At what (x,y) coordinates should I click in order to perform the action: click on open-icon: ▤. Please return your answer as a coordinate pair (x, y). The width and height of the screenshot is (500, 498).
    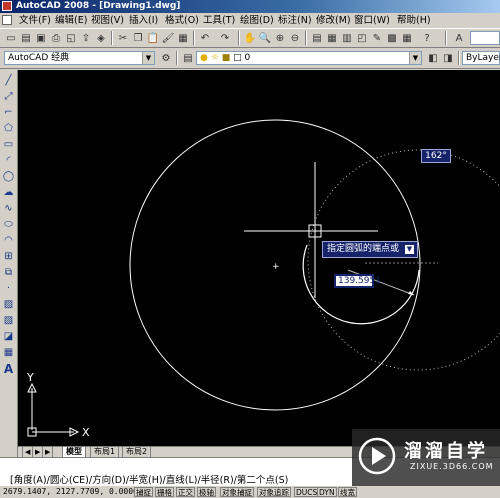
    Looking at the image, I should click on (26, 38).